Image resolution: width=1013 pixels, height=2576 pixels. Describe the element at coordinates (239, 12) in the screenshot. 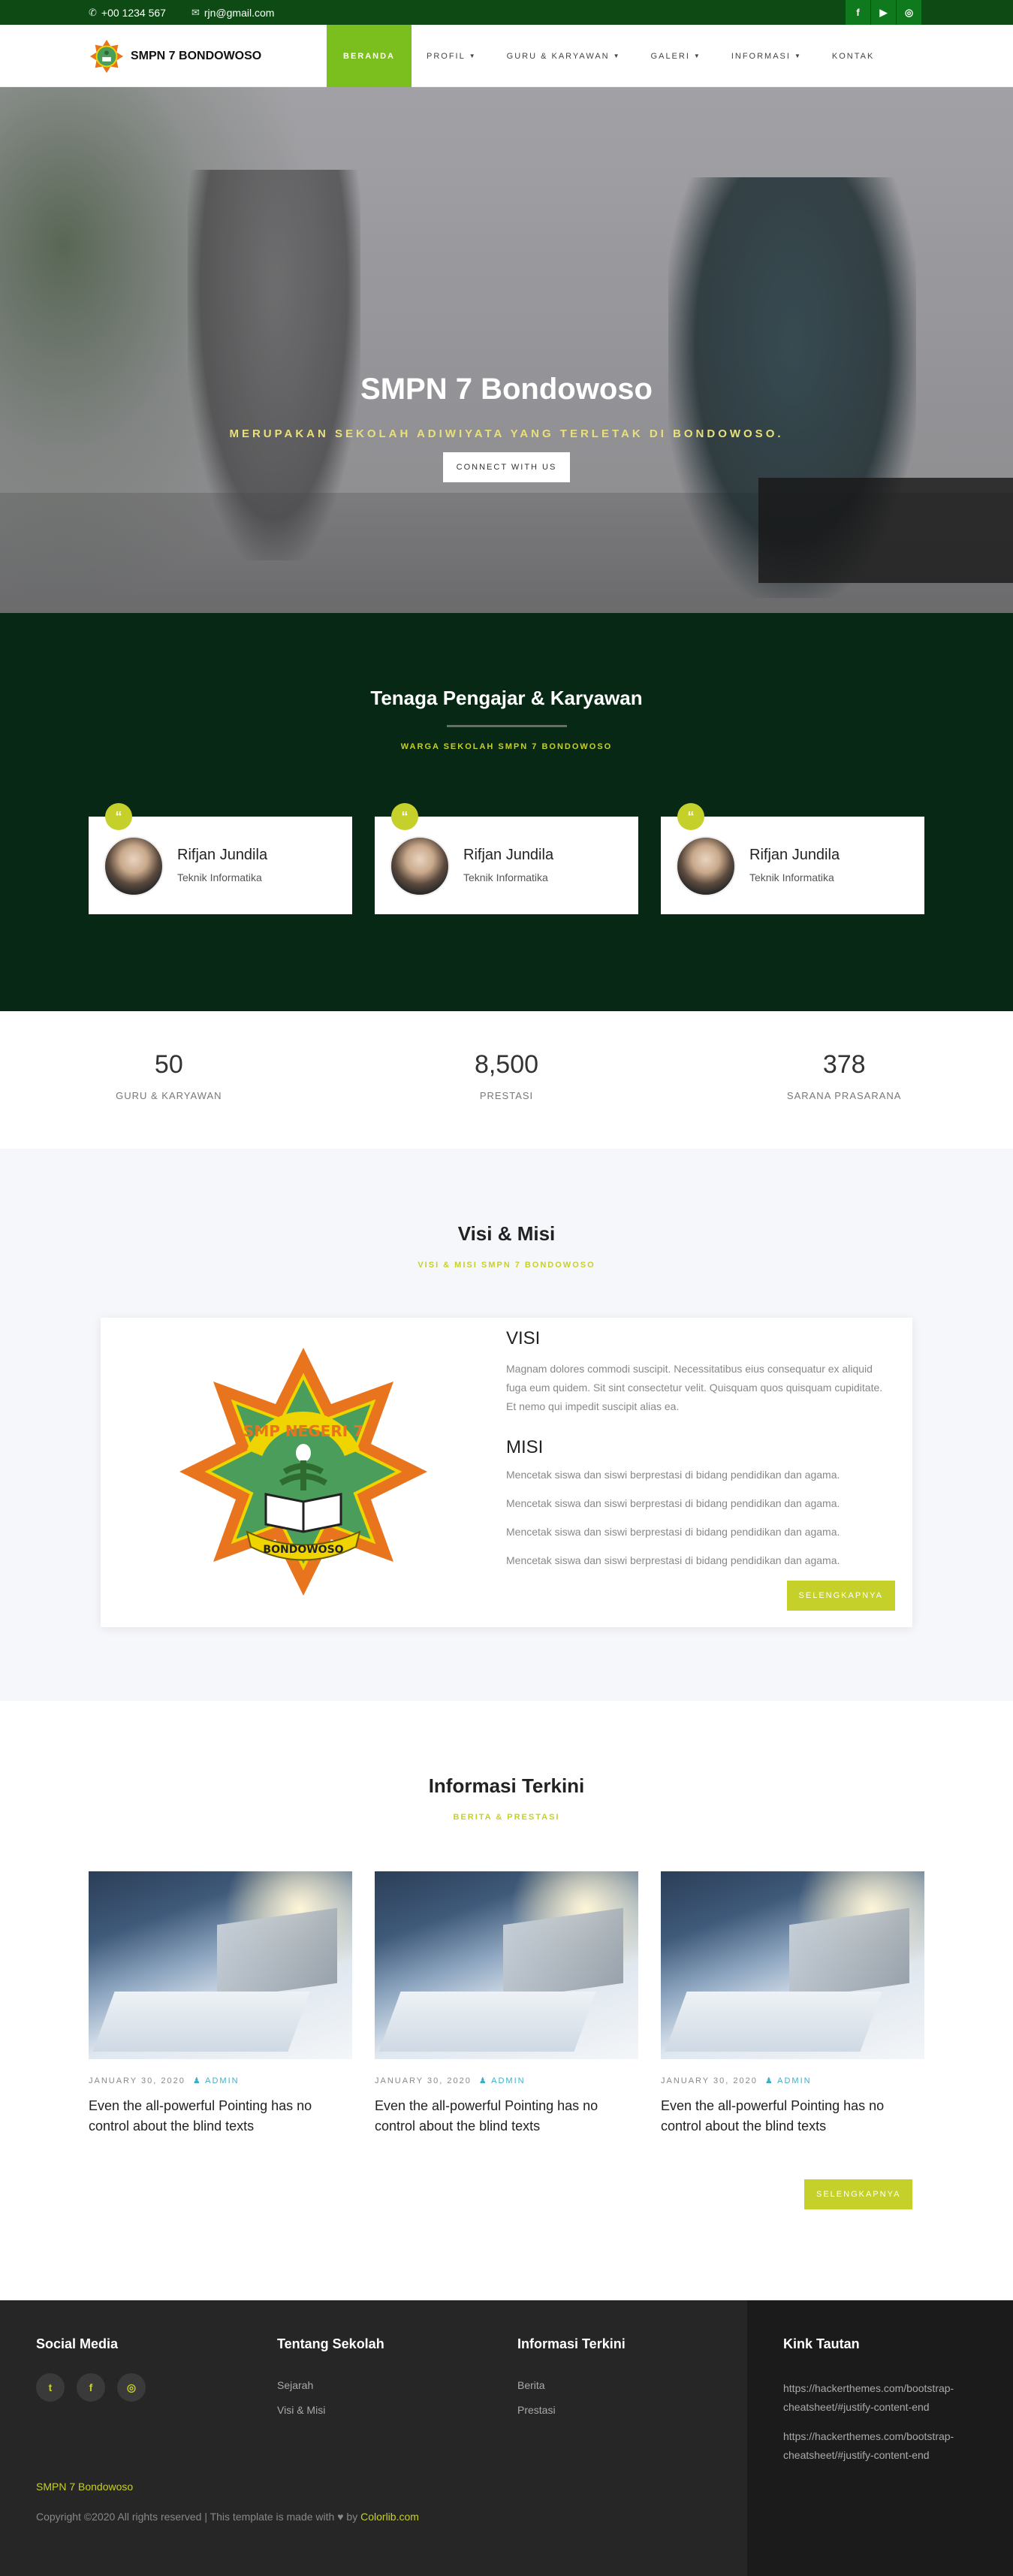

I see `email-text: rjn@gmail.com` at that location.